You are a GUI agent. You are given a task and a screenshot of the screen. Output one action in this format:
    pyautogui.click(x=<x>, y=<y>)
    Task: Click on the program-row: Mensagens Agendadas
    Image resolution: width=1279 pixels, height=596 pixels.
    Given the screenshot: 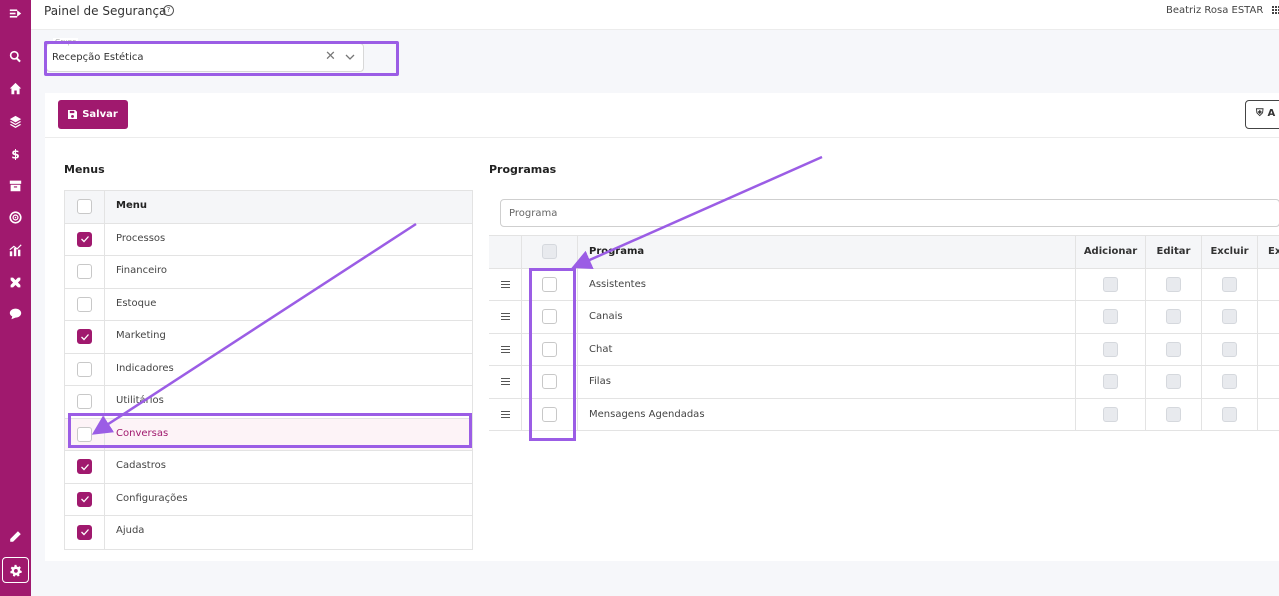 What is the action you would take?
    pyautogui.click(x=884, y=414)
    